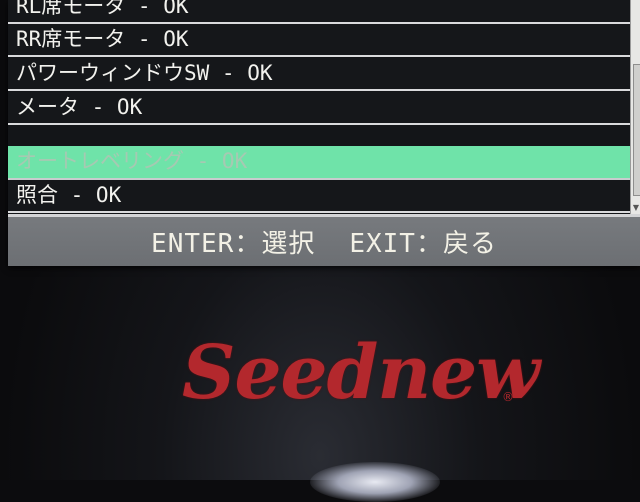  What do you see at coordinates (319, 196) in the screenshot?
I see `list-item-verification: 照合 - OK` at bounding box center [319, 196].